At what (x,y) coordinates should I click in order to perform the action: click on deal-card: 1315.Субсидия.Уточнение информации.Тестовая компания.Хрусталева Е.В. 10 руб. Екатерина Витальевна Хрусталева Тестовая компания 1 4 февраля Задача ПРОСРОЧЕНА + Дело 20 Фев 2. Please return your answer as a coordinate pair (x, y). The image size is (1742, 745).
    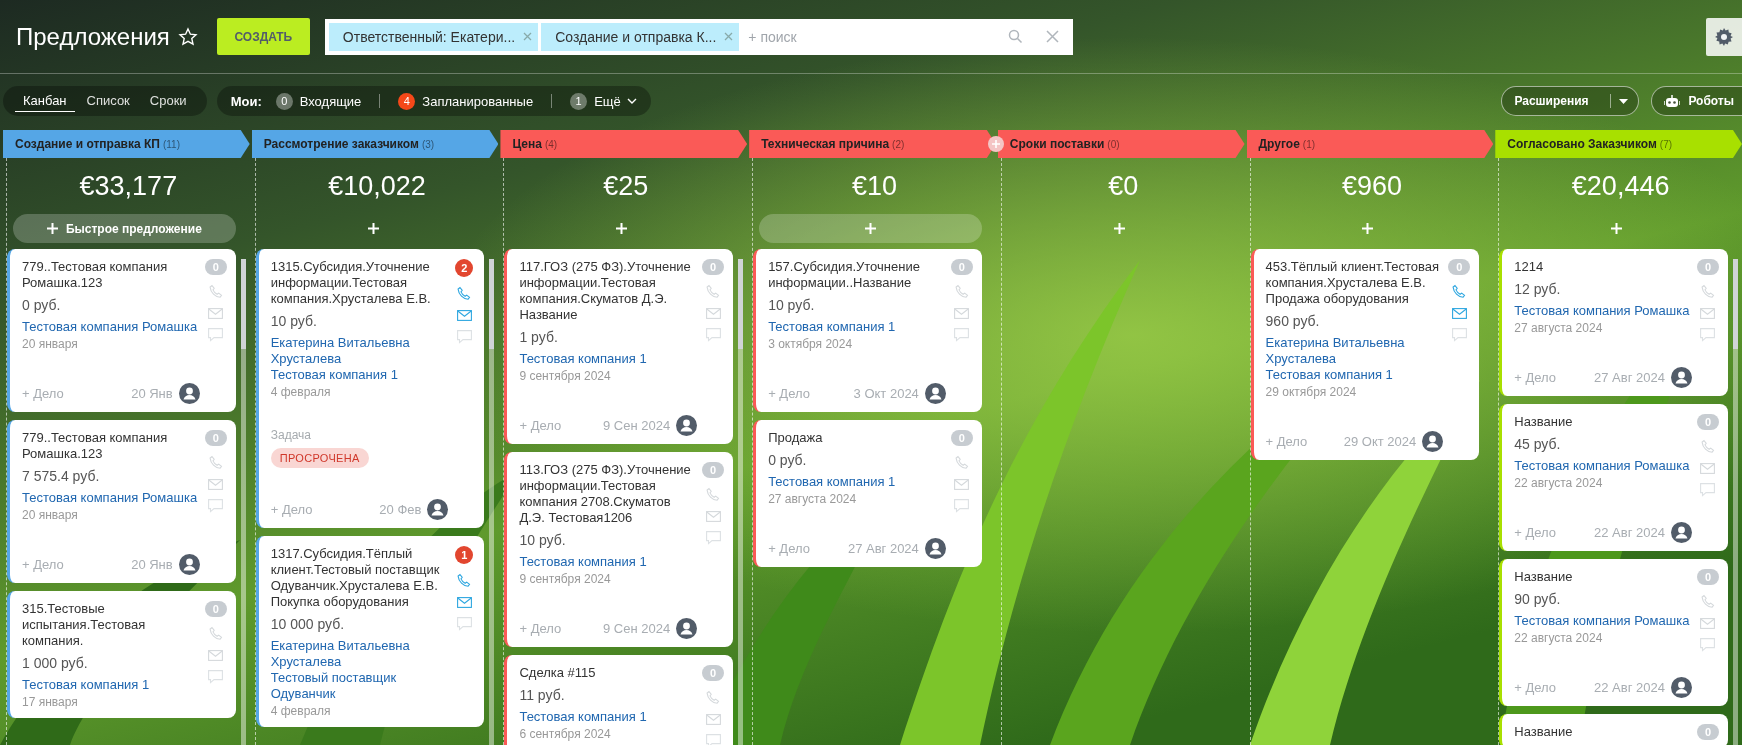
    Looking at the image, I should click on (370, 388).